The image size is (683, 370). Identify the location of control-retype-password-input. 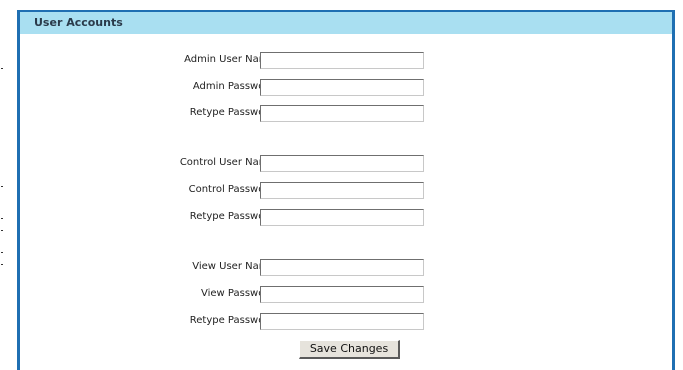
(342, 217).